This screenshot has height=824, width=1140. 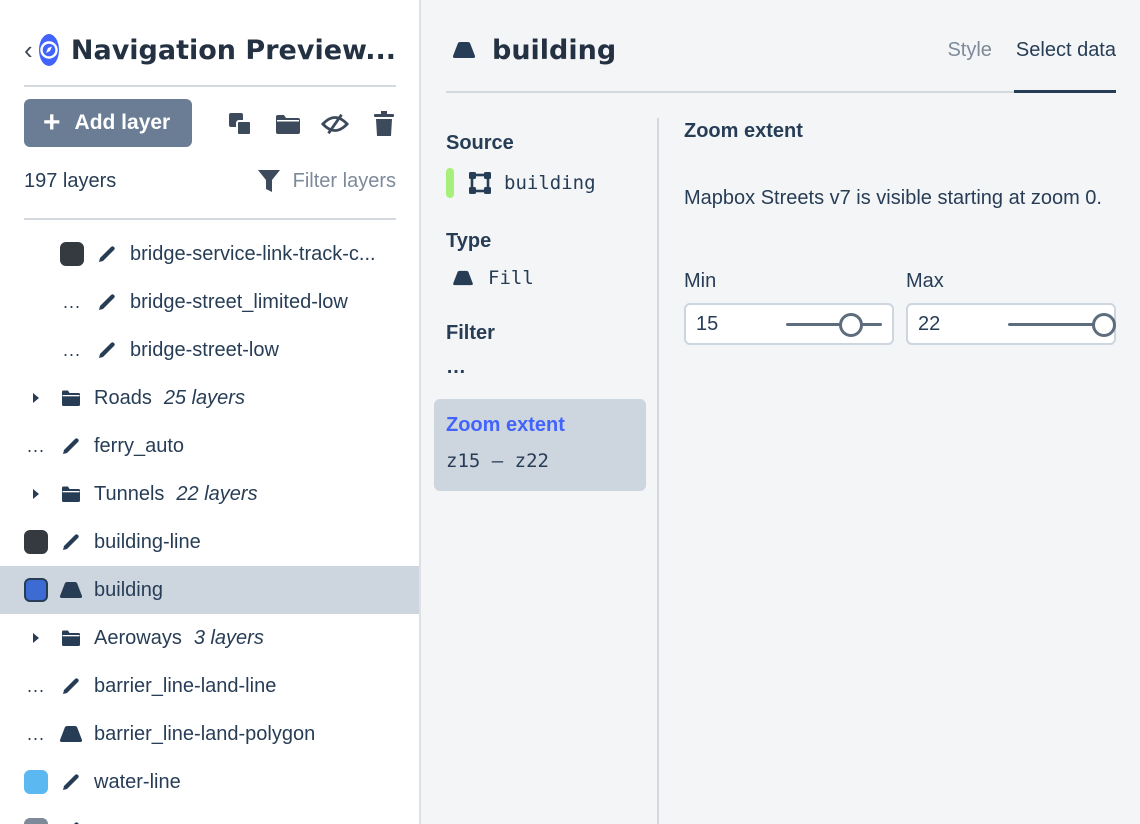 I want to click on zoom-extent-value: z15 – z22, so click(x=497, y=461).